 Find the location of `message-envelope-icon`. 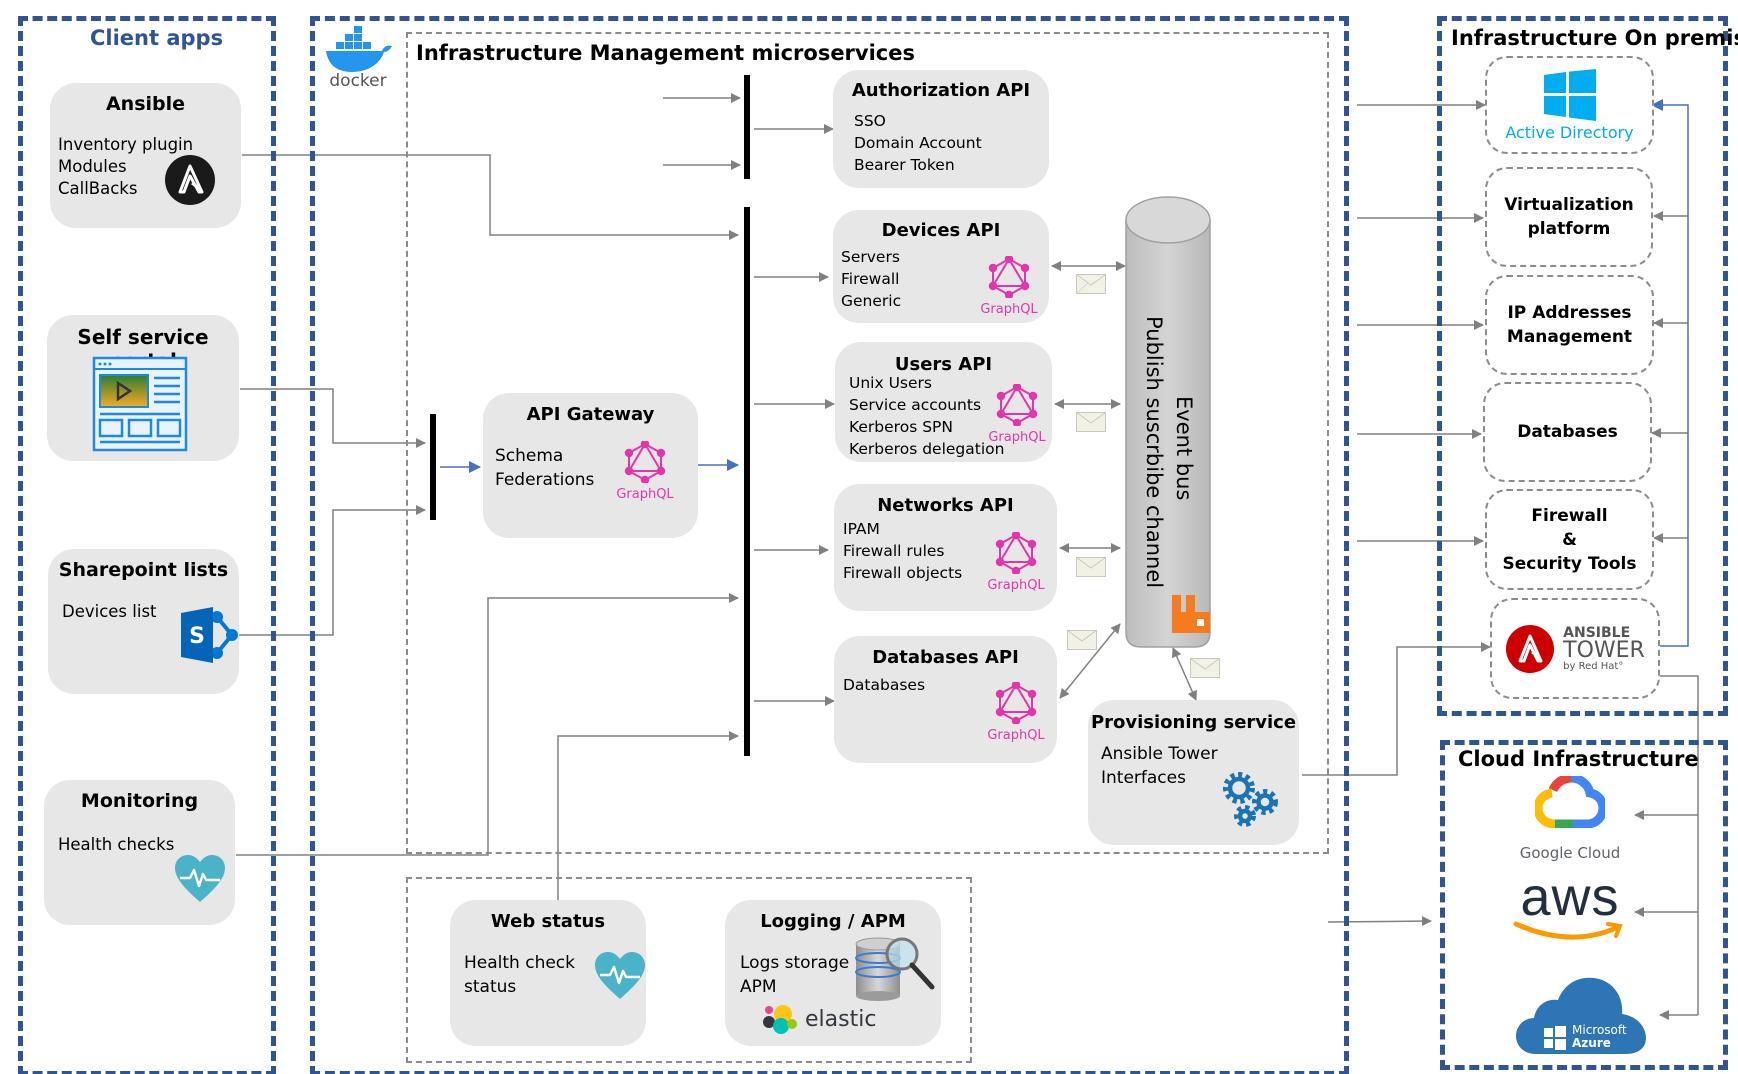

message-envelope-icon is located at coordinates (1091, 284).